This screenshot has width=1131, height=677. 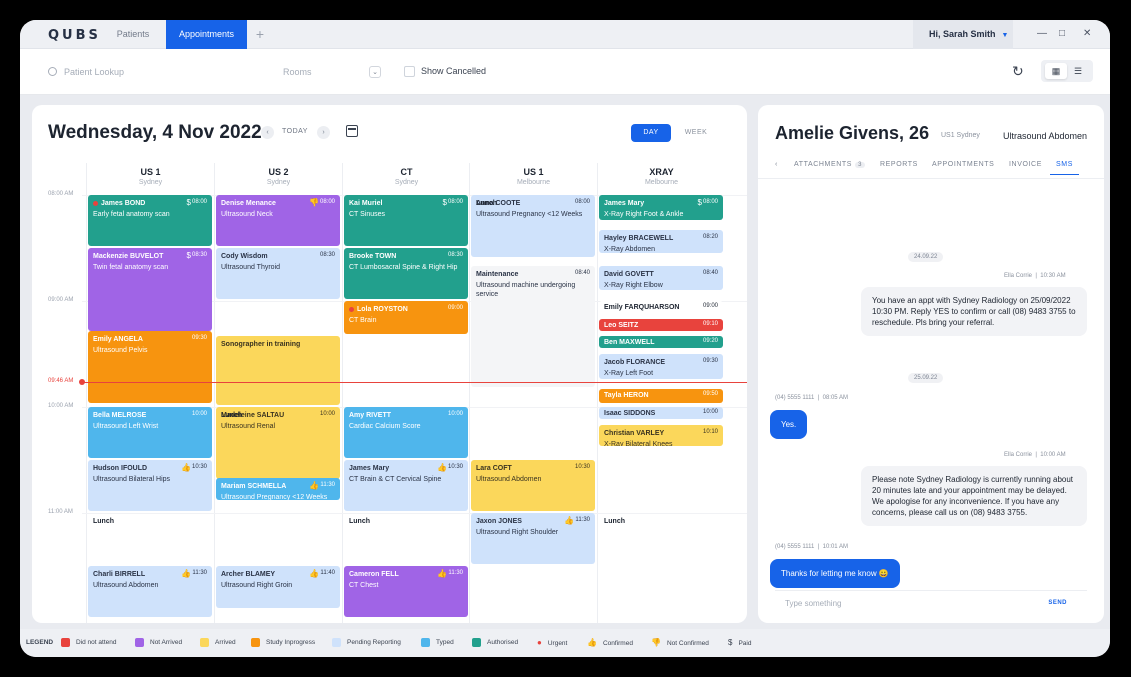 What do you see at coordinates (811, 398) in the screenshot?
I see `message-meta: (04) 5555 1111 | 08:05 AM` at bounding box center [811, 398].